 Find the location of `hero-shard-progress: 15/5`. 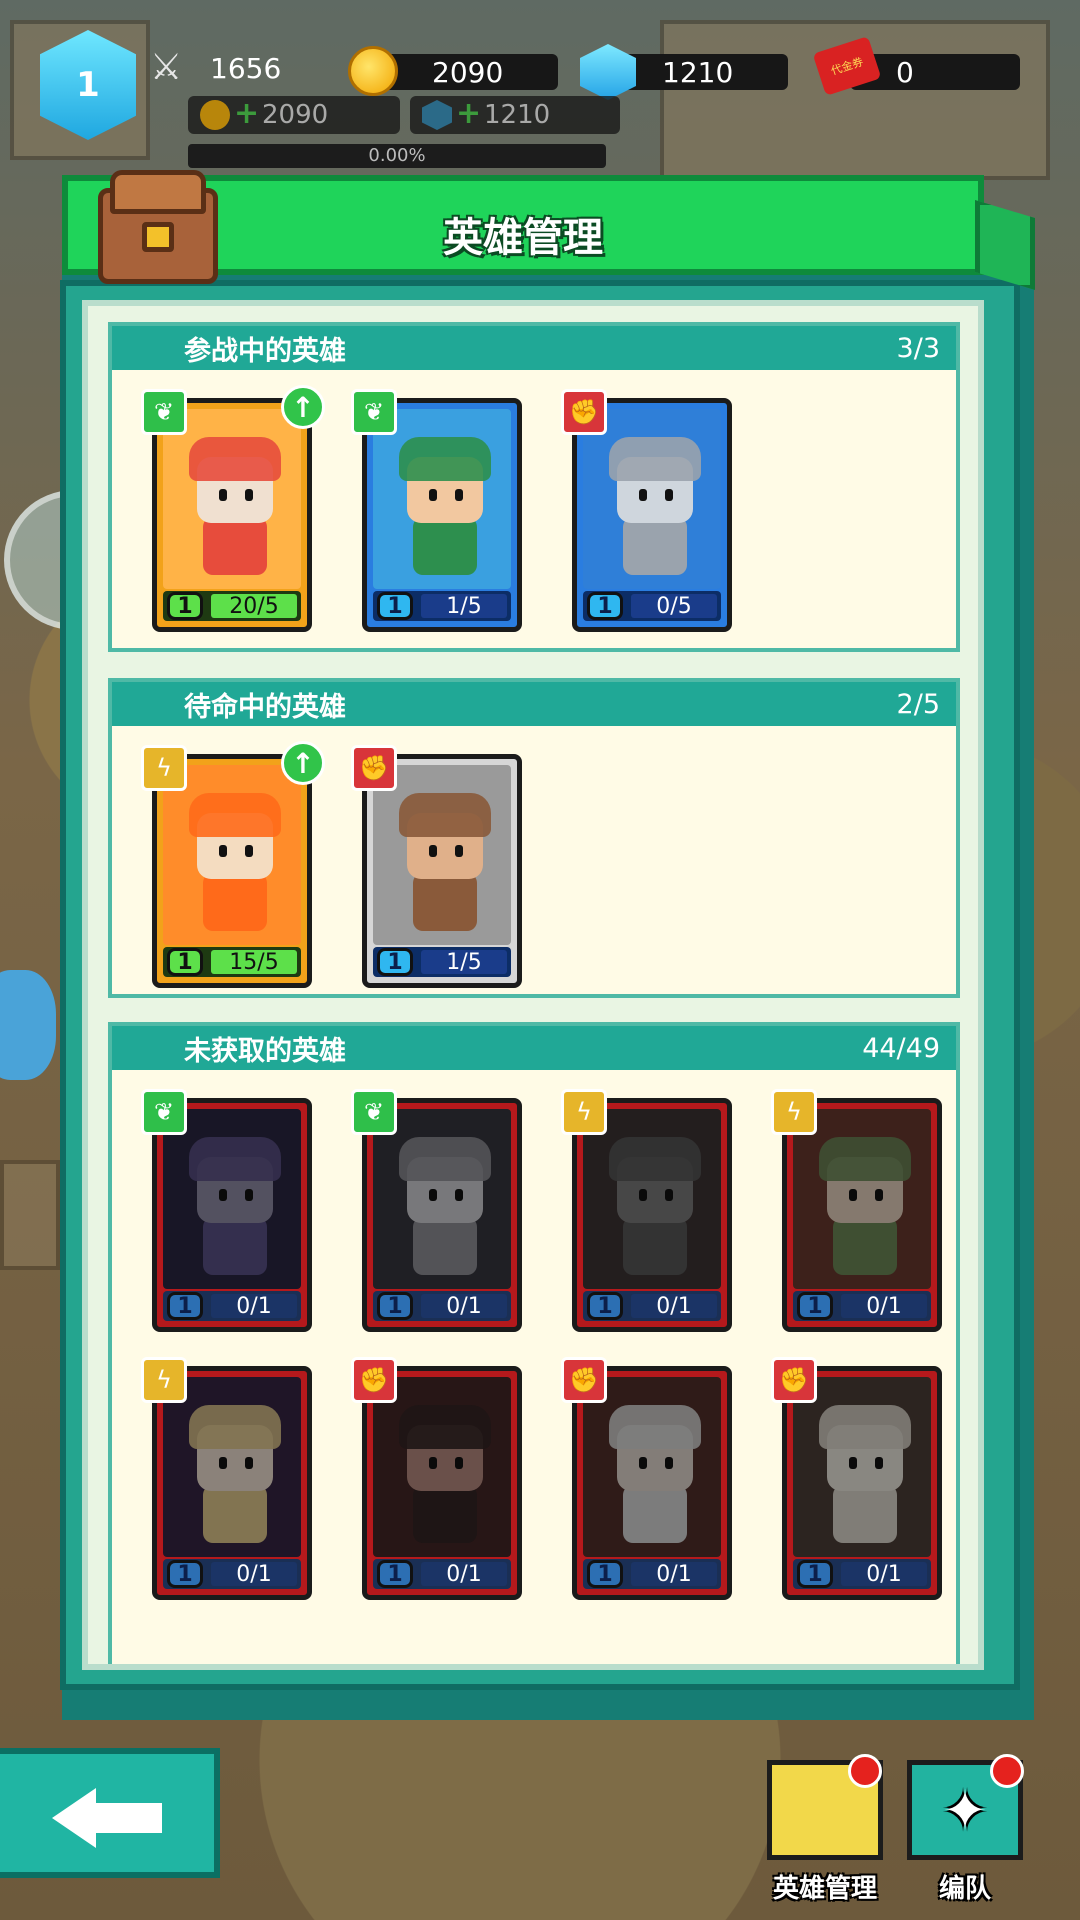

hero-shard-progress: 15/5 is located at coordinates (254, 962).